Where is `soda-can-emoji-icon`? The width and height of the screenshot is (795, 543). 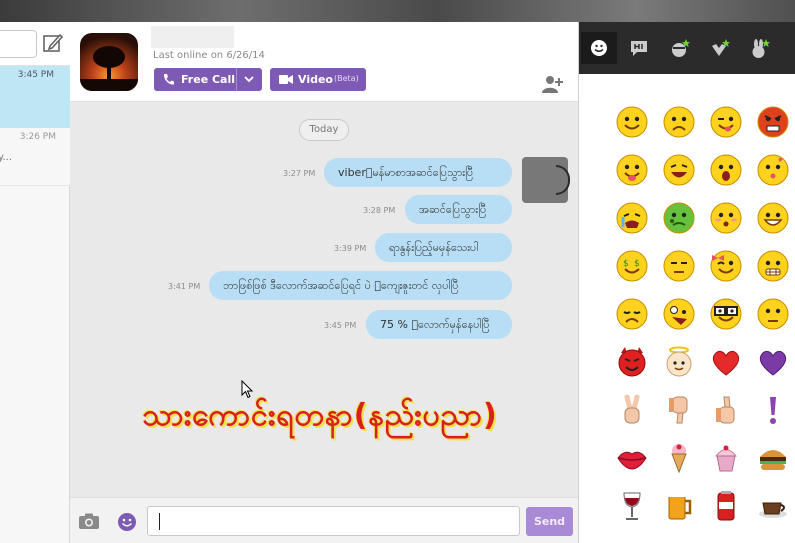
soda-can-emoji-icon is located at coordinates (726, 506).